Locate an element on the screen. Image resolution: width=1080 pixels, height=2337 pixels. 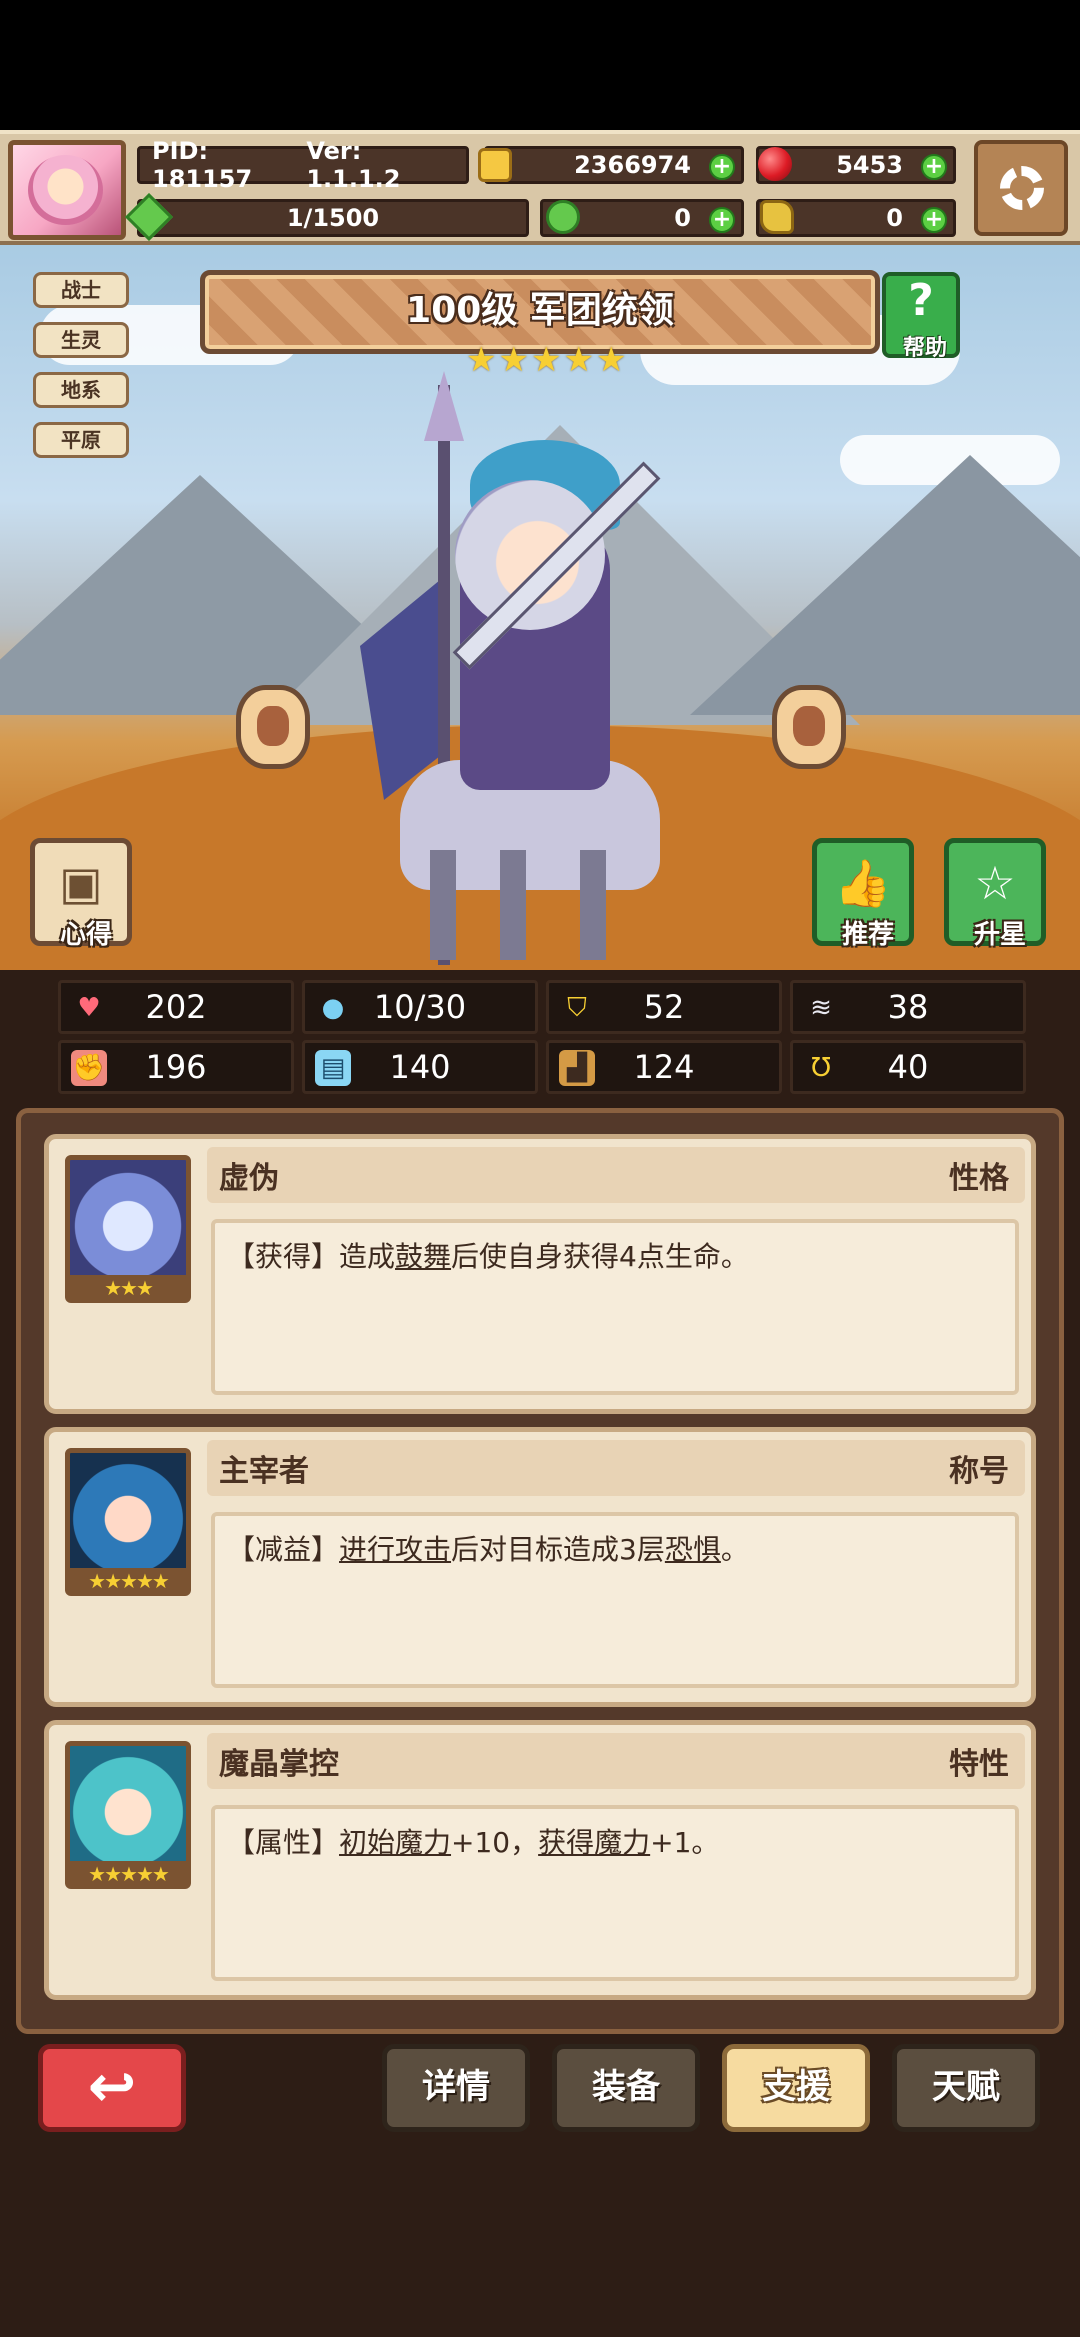
key-icon is located at coordinates (777, 217).